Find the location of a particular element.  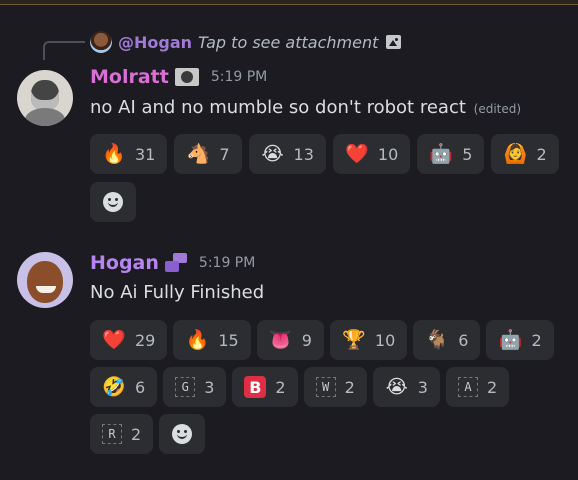

trophy-icon: 🏆 is located at coordinates (354, 339).